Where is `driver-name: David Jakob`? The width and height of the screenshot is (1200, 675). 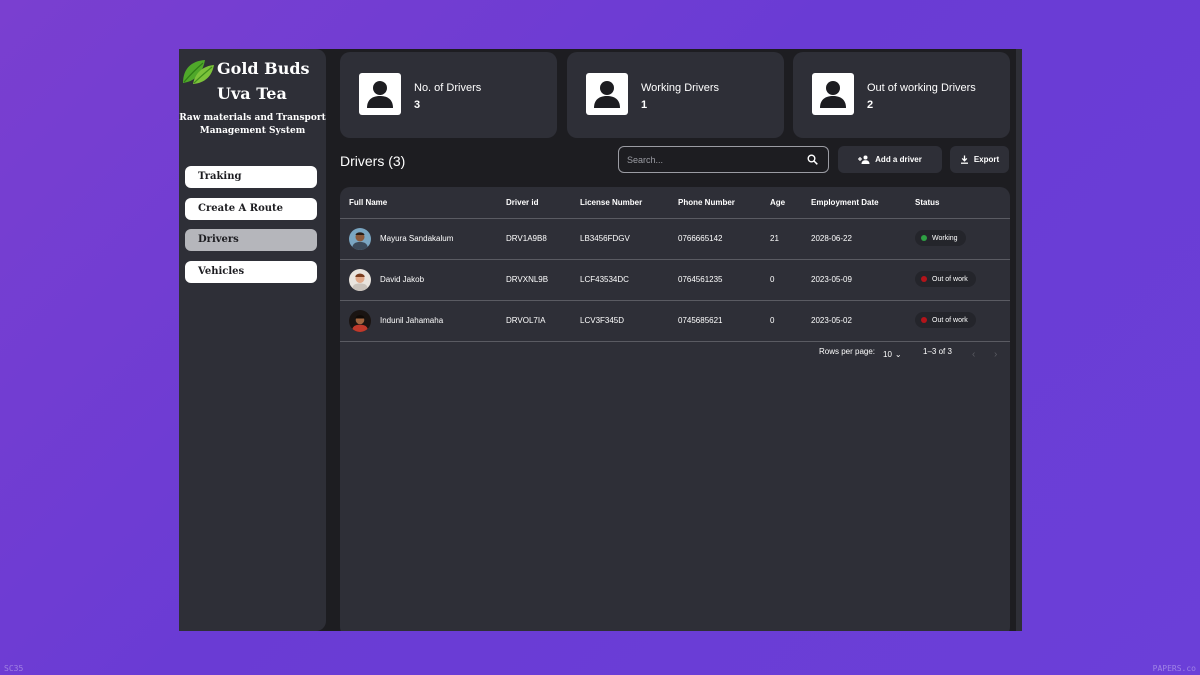 driver-name: David Jakob is located at coordinates (402, 279).